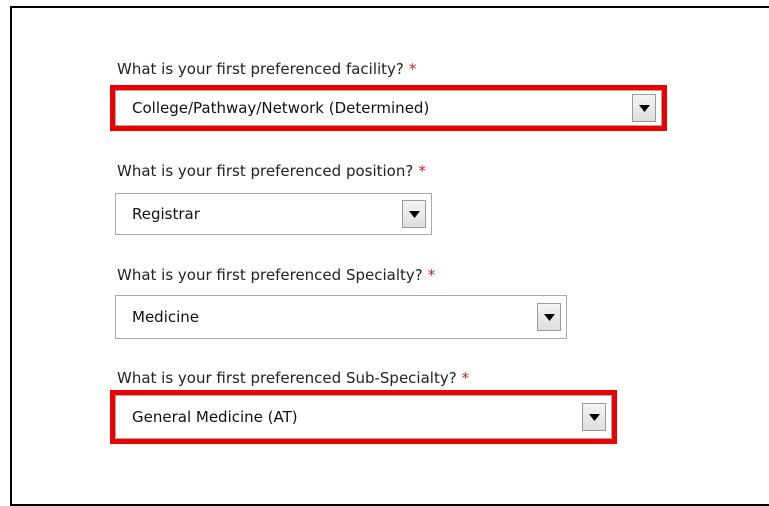 The height and width of the screenshot is (506, 769). What do you see at coordinates (281, 108) in the screenshot?
I see `facility-select-value: College/Pathway/Network (Determined)` at bounding box center [281, 108].